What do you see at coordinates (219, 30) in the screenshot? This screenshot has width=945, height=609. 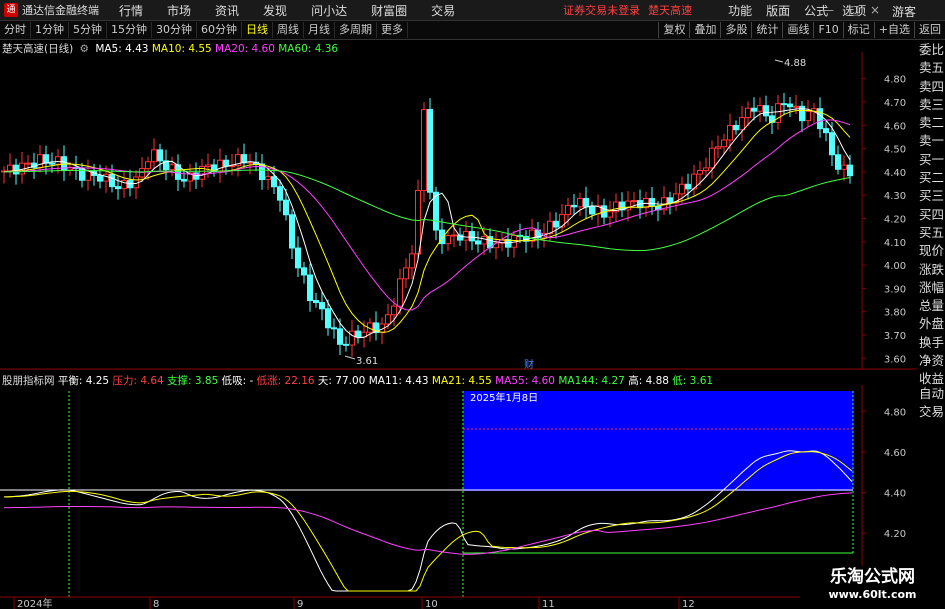 I see `period-60min: 60分钟` at bounding box center [219, 30].